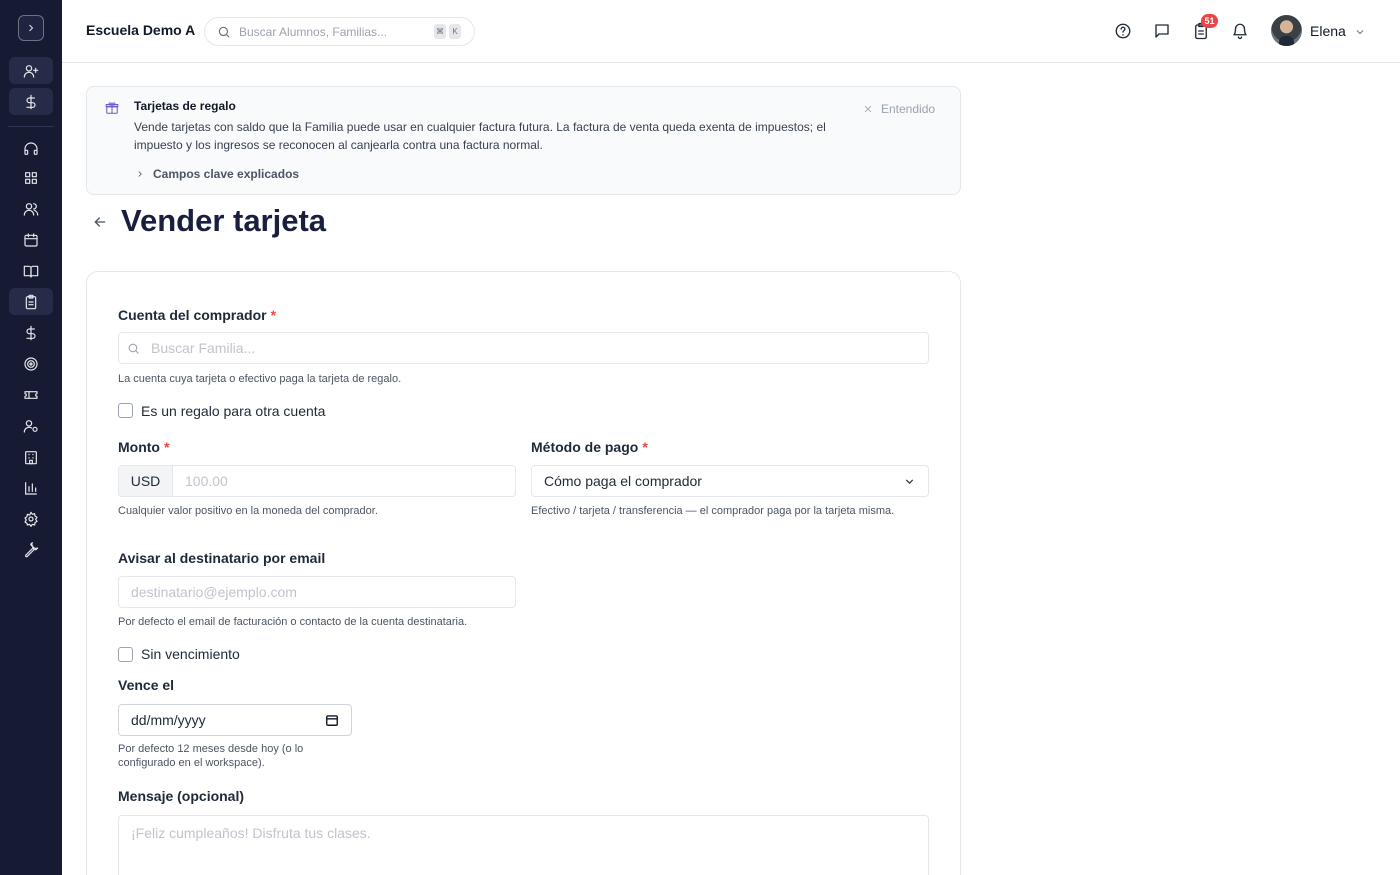 This screenshot has width=1400, height=875. I want to click on payment-method-label-text: Método de pago, so click(585, 447).